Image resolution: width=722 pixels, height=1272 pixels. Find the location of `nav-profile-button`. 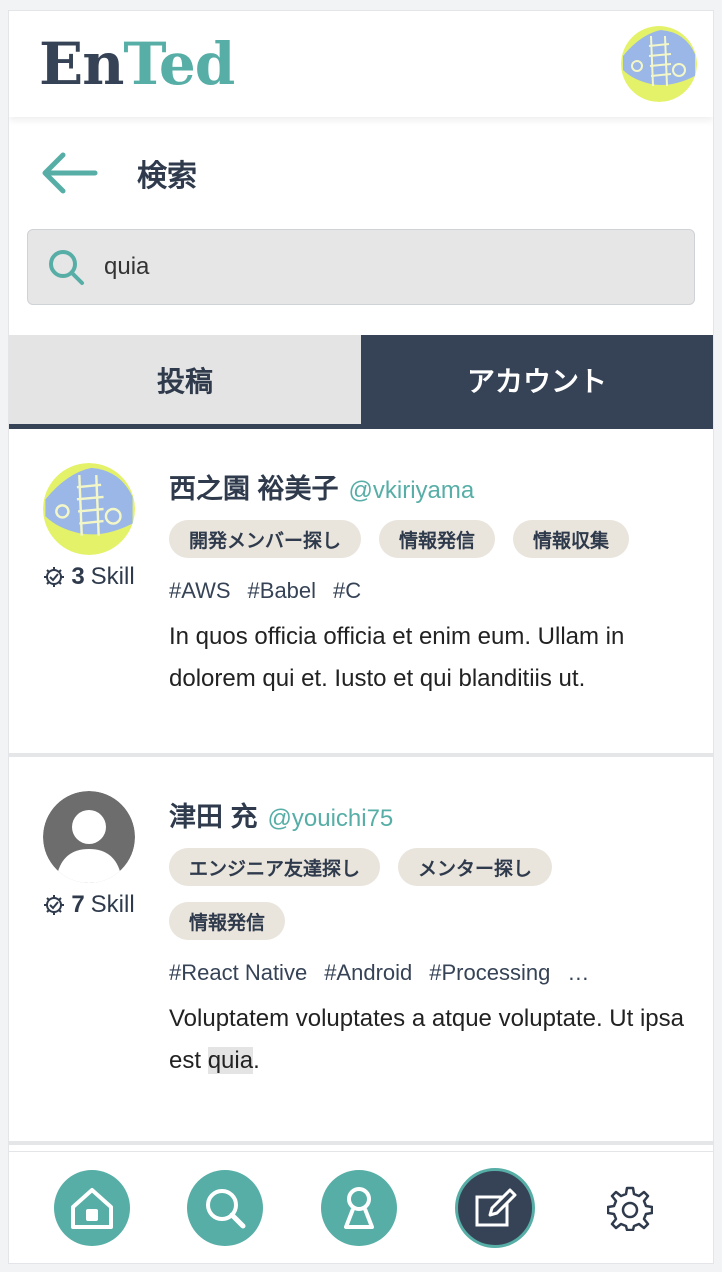

nav-profile-button is located at coordinates (358, 1207).